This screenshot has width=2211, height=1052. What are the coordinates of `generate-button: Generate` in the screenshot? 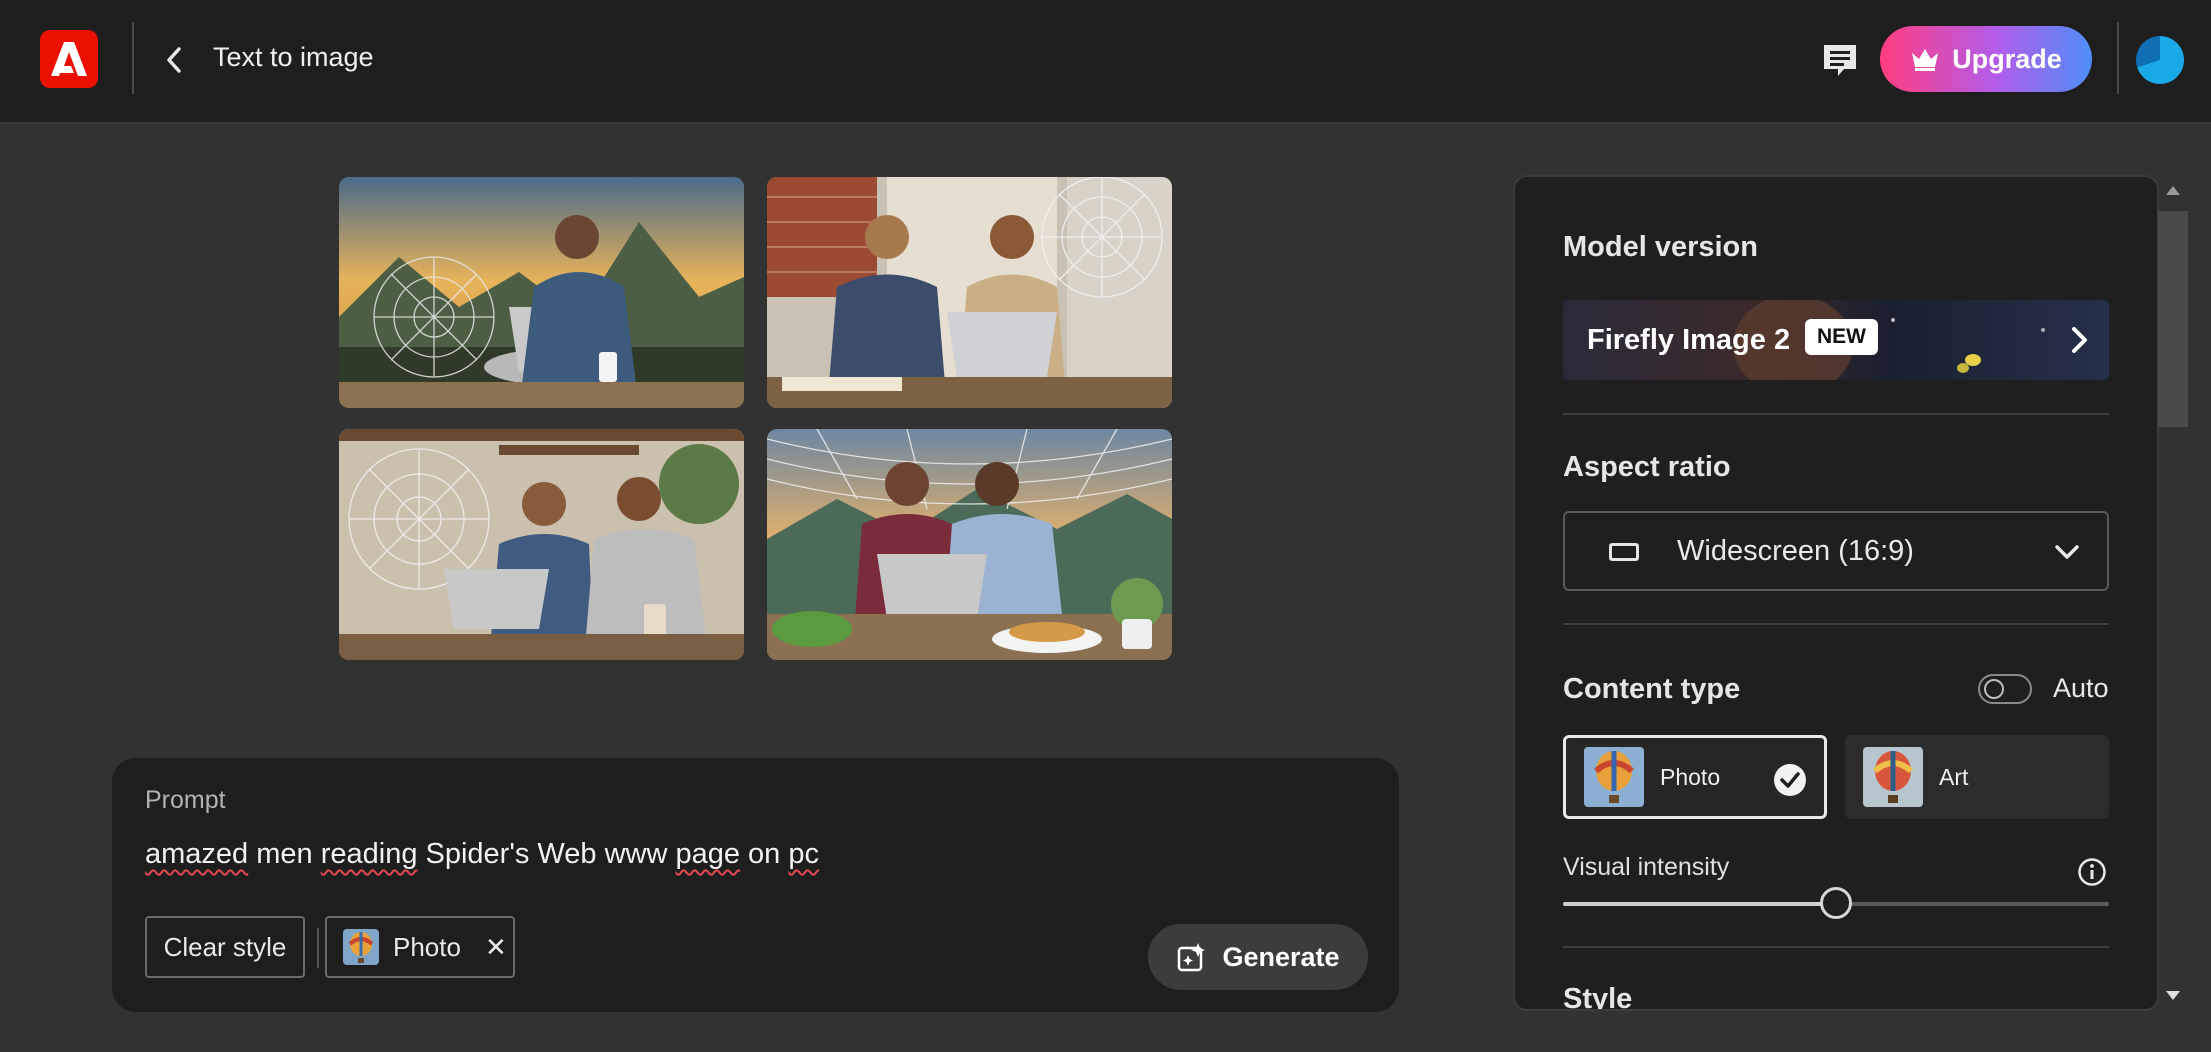 It's located at (1258, 957).